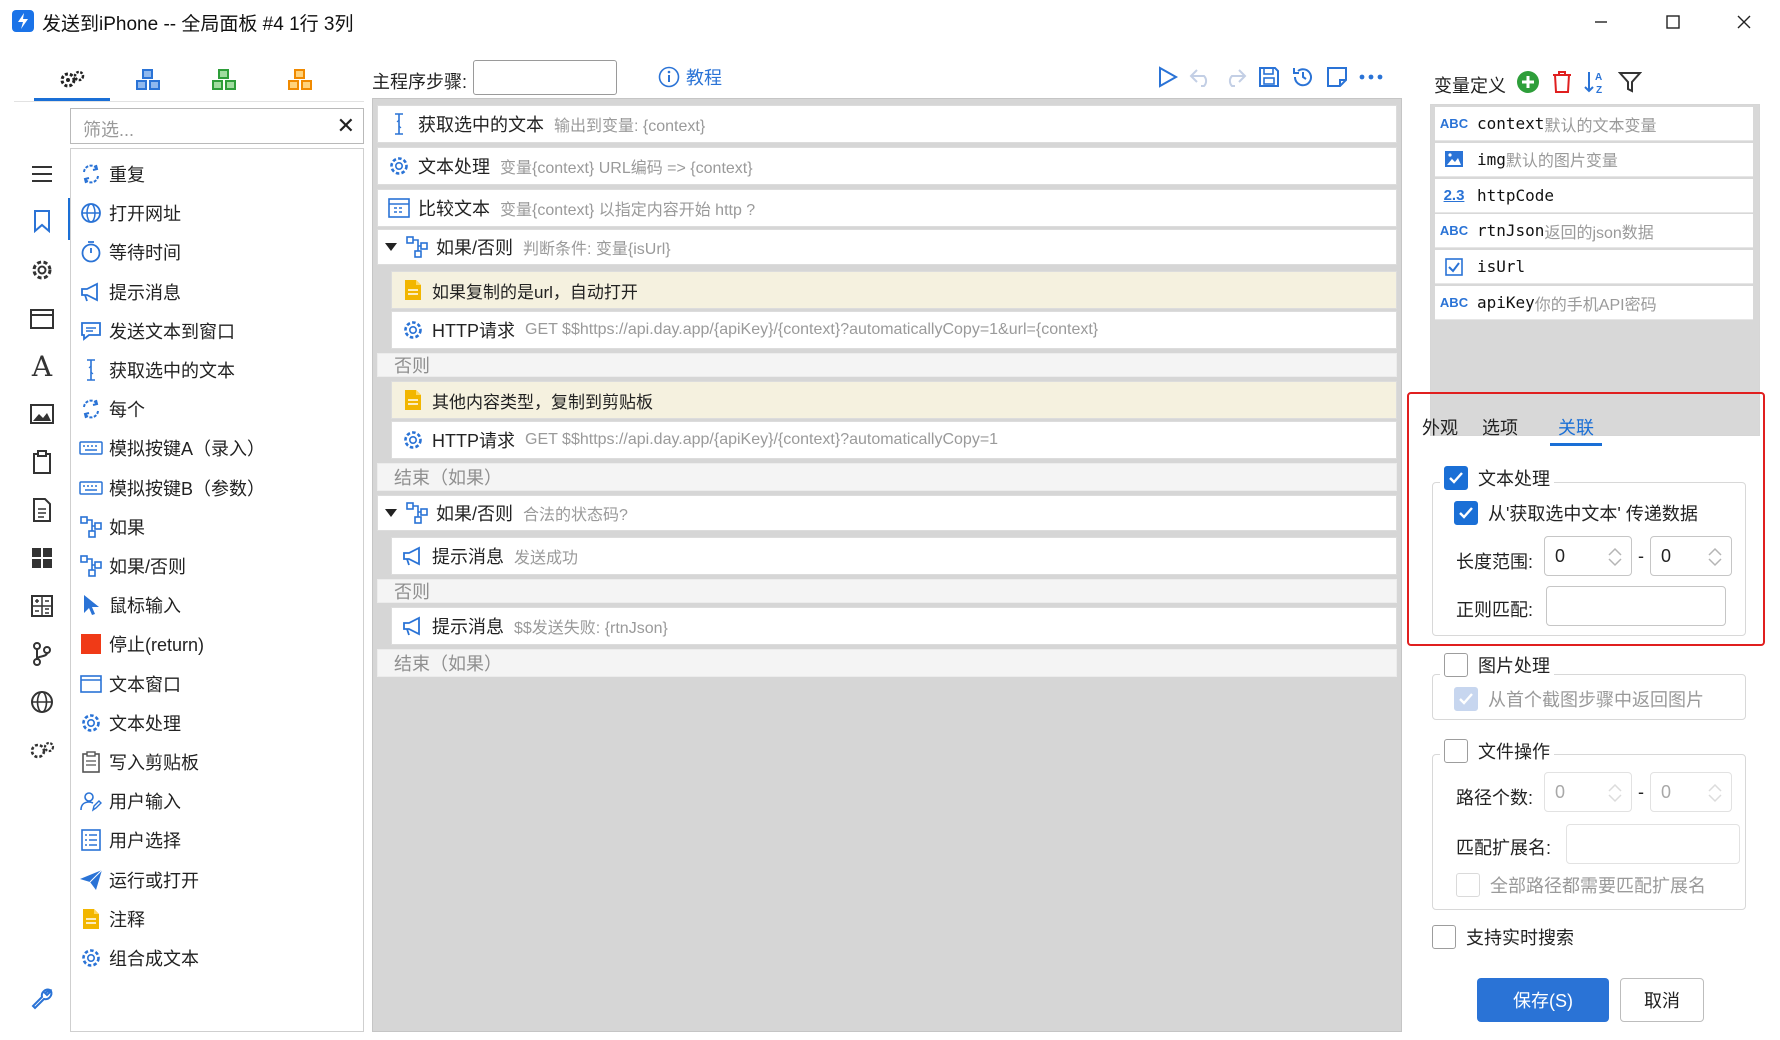 Image resolution: width=1780 pixels, height=1040 pixels. Describe the element at coordinates (1636, 606) in the screenshot. I see `regex-input` at that location.